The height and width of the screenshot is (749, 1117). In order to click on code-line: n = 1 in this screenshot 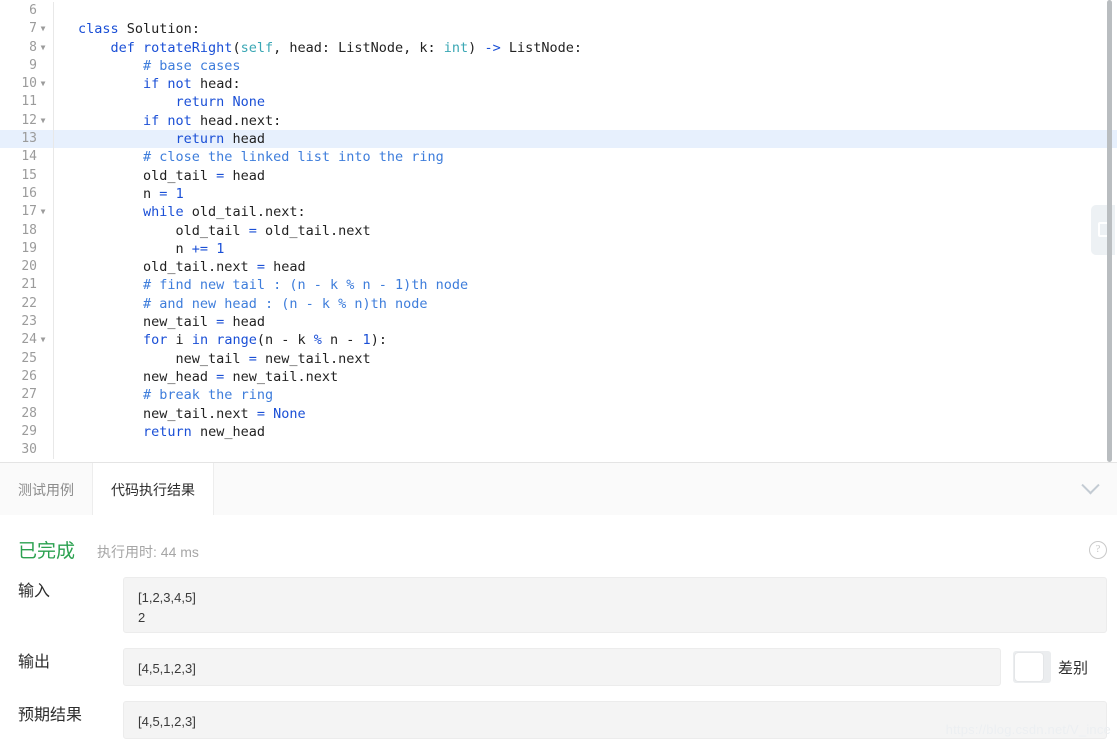, I will do `click(597, 194)`.